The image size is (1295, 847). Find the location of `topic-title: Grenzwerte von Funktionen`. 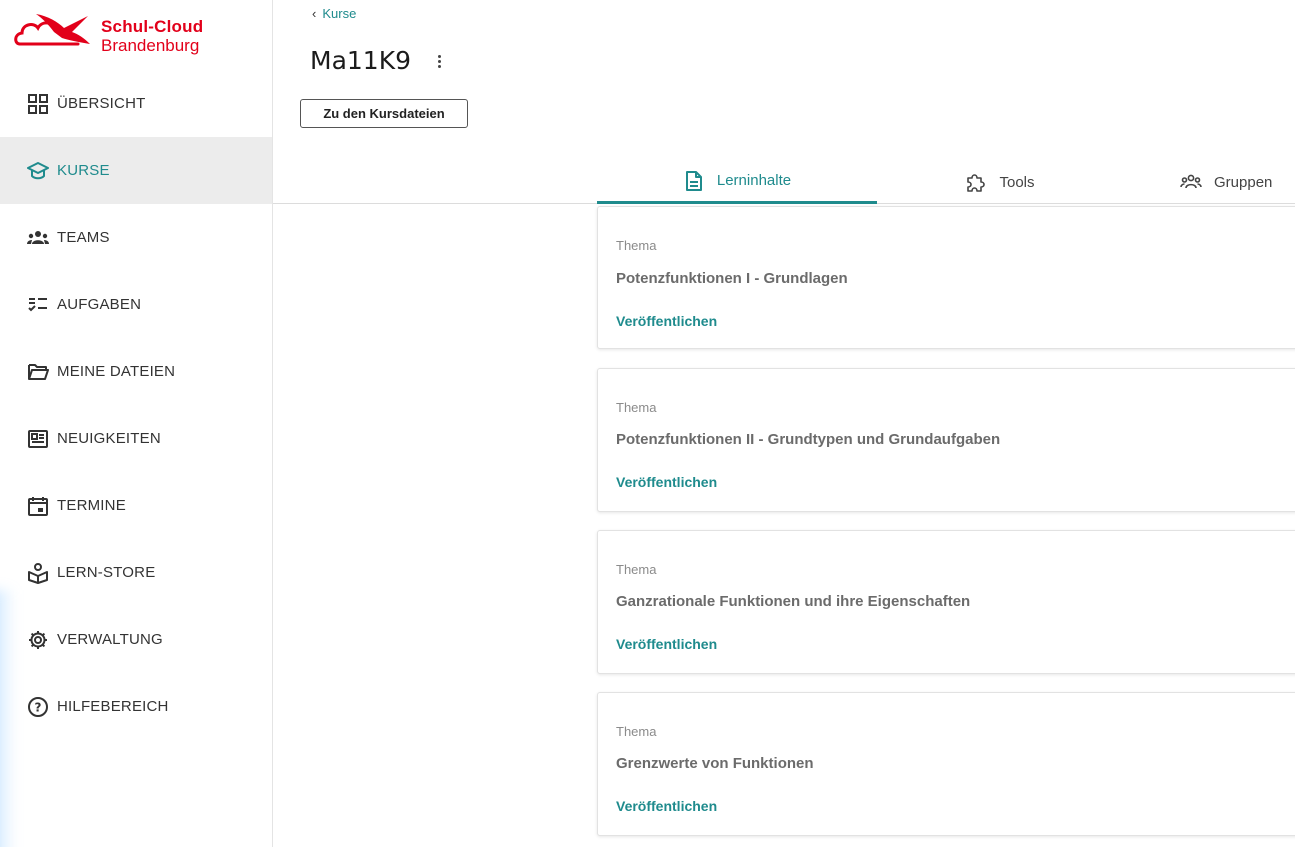

topic-title: Grenzwerte von Funktionen is located at coordinates (715, 763).